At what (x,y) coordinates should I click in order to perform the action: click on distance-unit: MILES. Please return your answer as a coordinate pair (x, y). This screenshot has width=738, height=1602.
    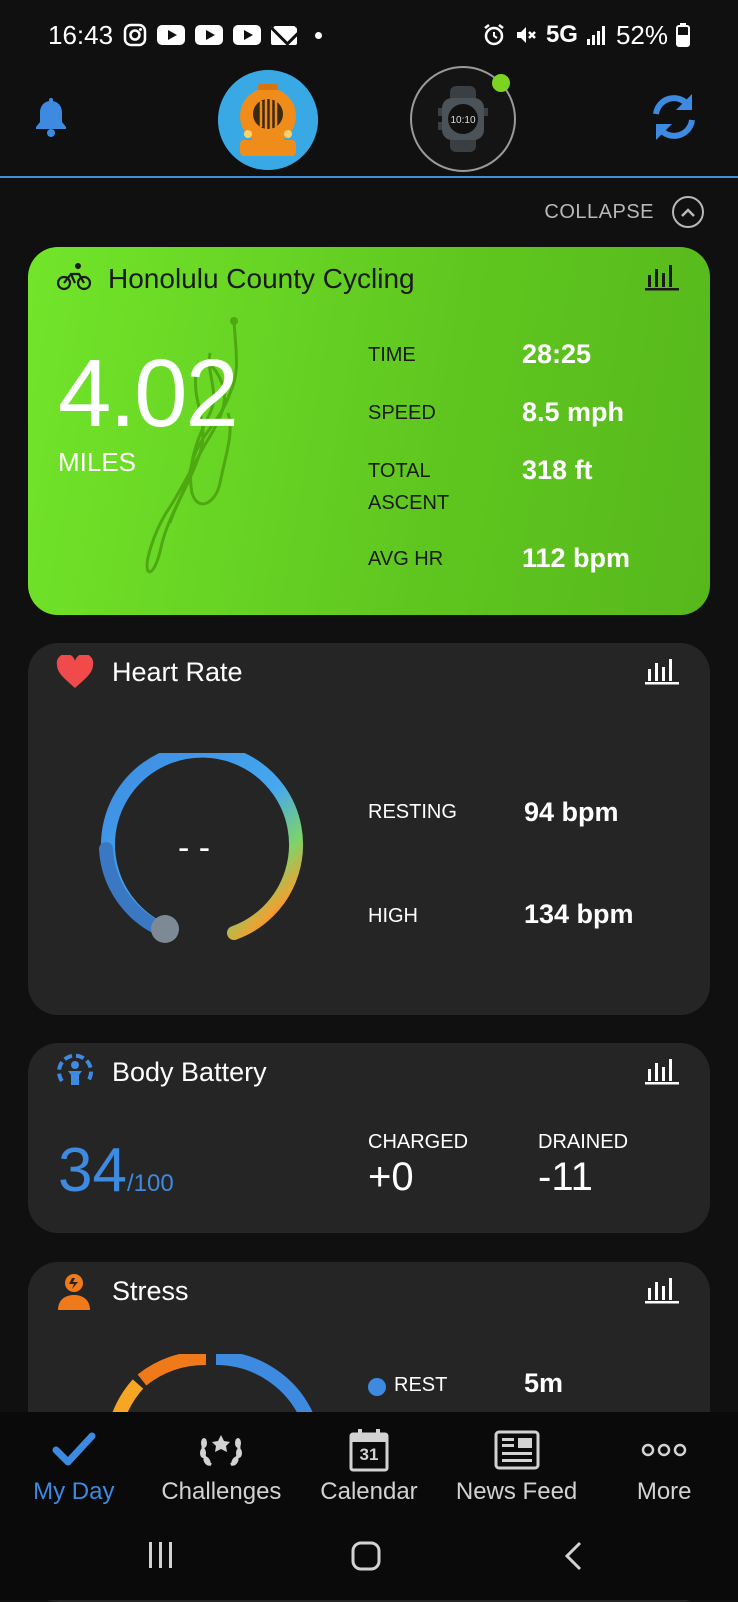
    Looking at the image, I should click on (97, 462).